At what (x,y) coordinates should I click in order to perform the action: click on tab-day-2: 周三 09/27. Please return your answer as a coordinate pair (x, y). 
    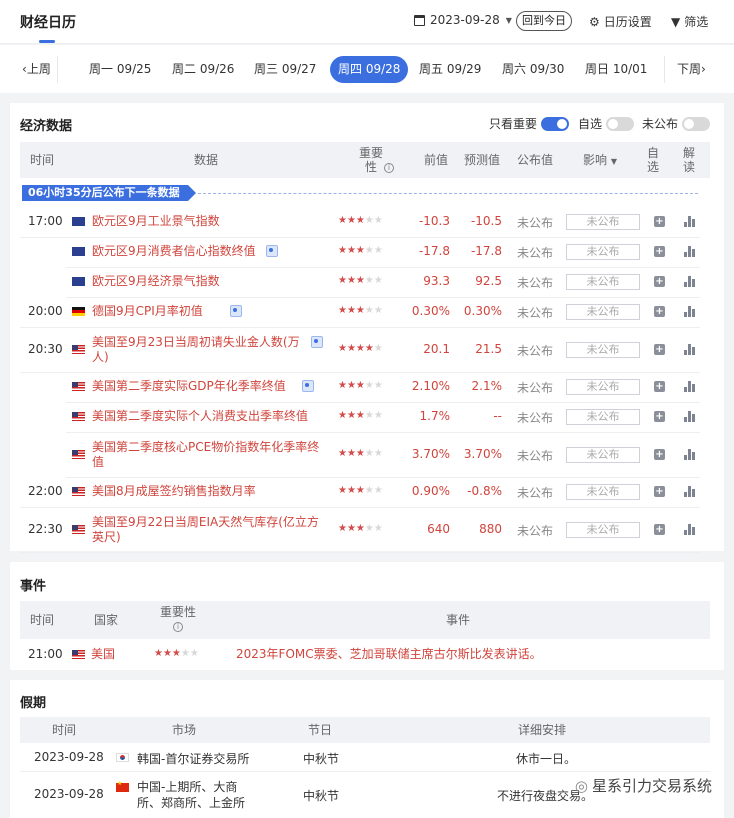
    Looking at the image, I should click on (285, 69).